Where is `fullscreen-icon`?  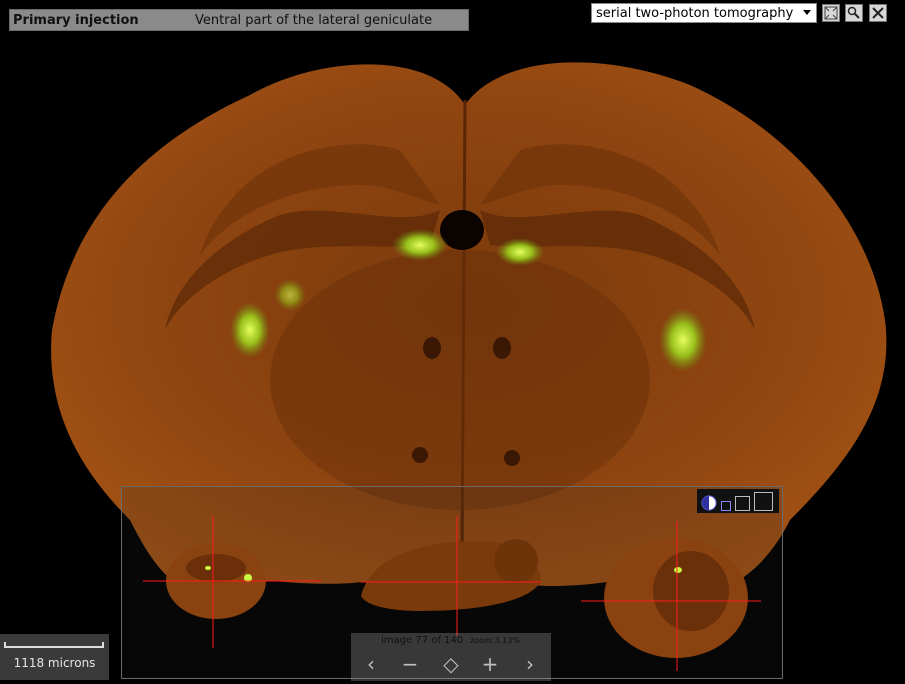 fullscreen-icon is located at coordinates (831, 13).